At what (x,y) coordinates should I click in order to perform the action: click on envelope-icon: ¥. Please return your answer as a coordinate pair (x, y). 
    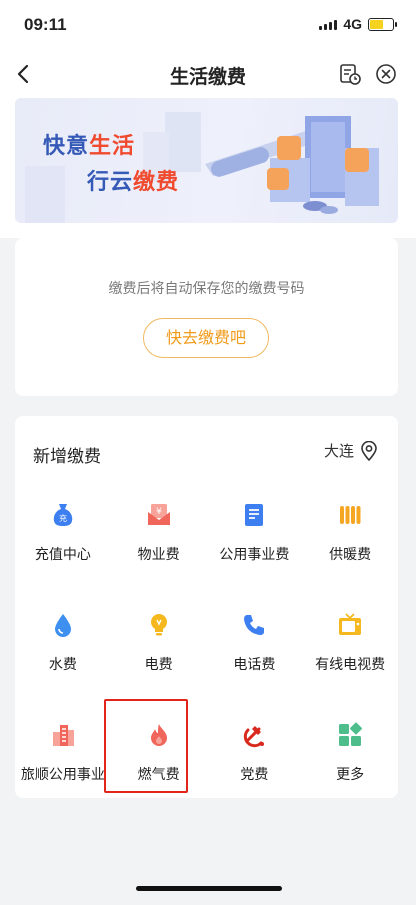
    Looking at the image, I should click on (158, 514).